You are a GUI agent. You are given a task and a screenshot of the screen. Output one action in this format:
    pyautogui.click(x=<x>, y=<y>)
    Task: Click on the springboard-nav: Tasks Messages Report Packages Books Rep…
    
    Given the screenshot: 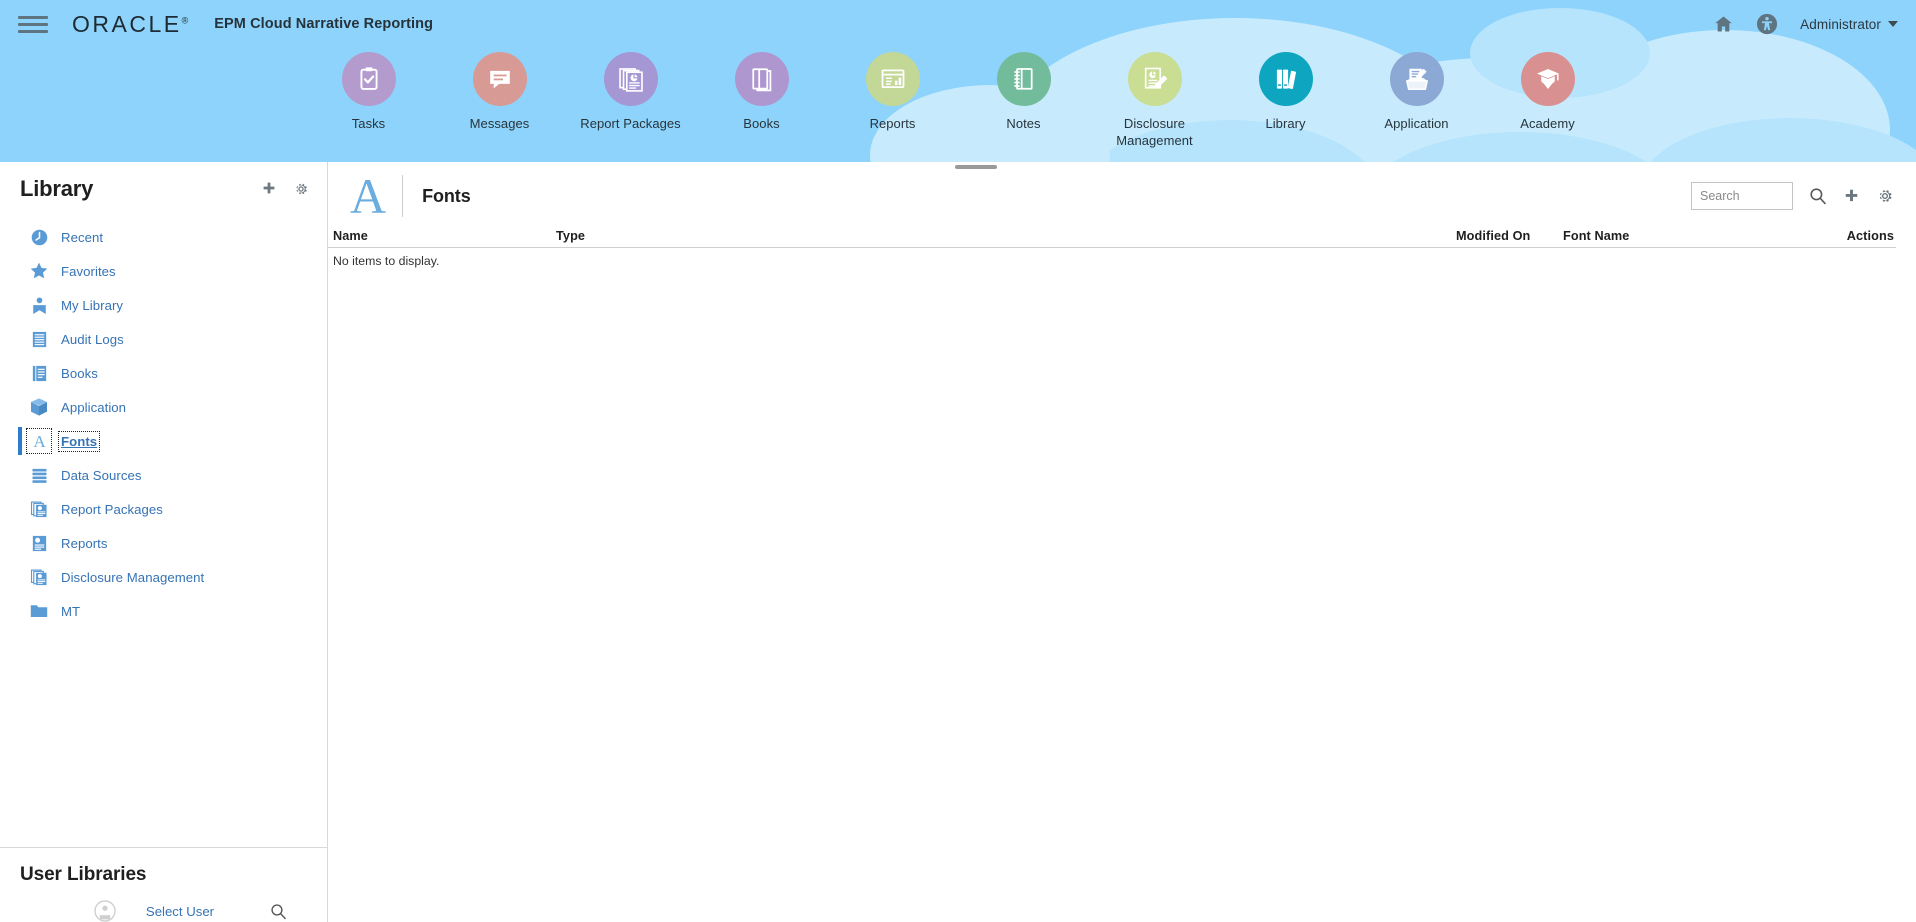 What is the action you would take?
    pyautogui.click(x=958, y=107)
    